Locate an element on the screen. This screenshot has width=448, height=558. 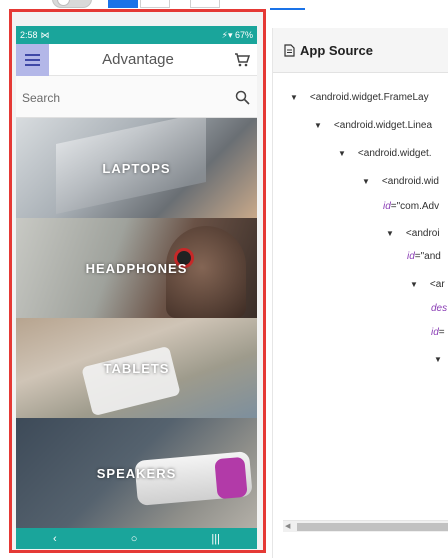
category-label: TABLETS is located at coordinates (136, 368).